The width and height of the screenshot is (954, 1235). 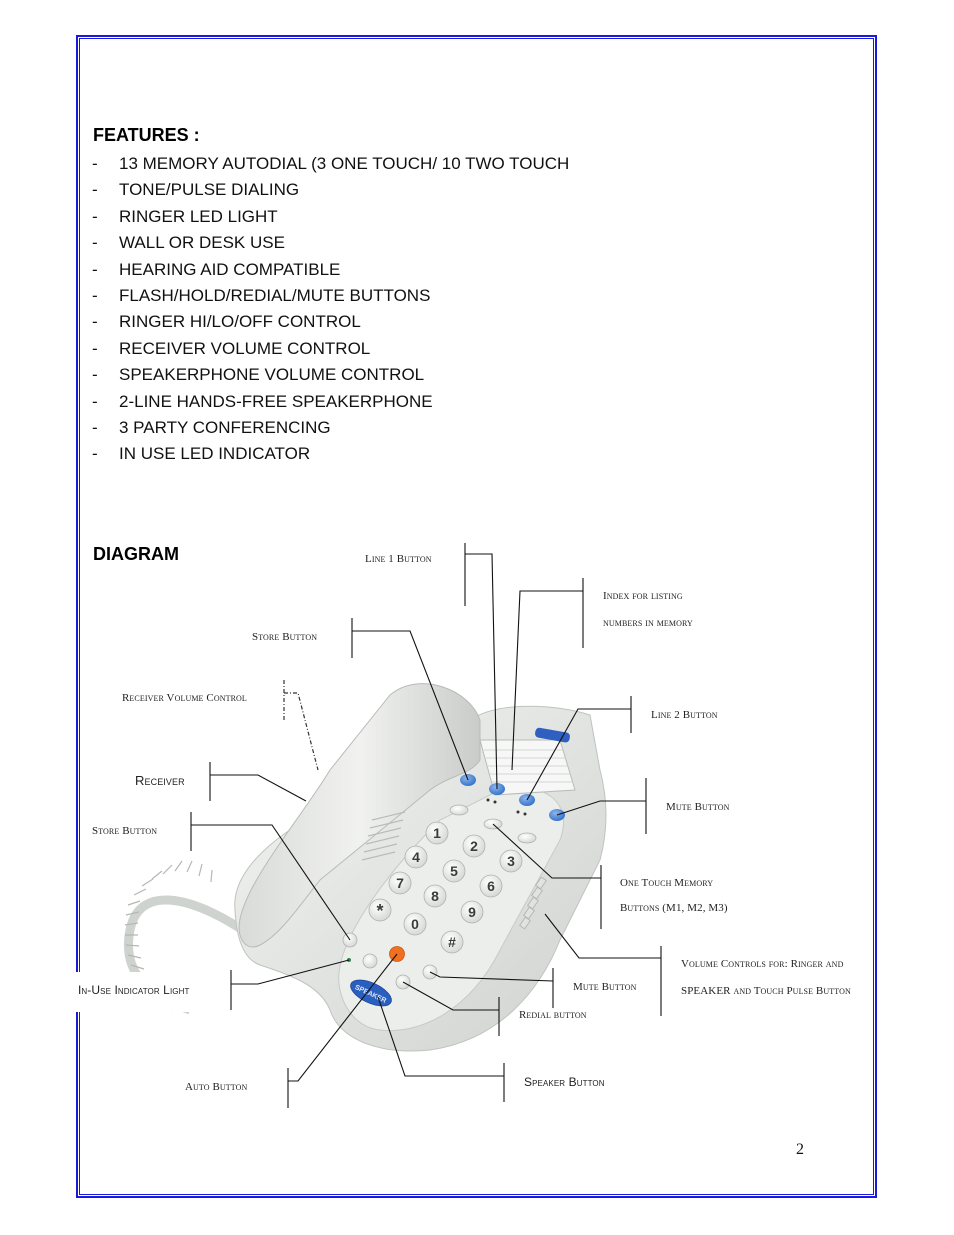 I want to click on label-one-touch-1: One Touch Memory, so click(x=667, y=883).